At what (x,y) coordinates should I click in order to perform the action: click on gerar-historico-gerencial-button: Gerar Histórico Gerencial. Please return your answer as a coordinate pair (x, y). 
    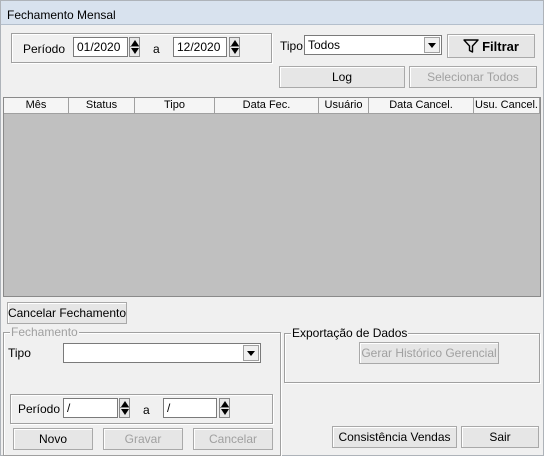
    Looking at the image, I should click on (429, 353).